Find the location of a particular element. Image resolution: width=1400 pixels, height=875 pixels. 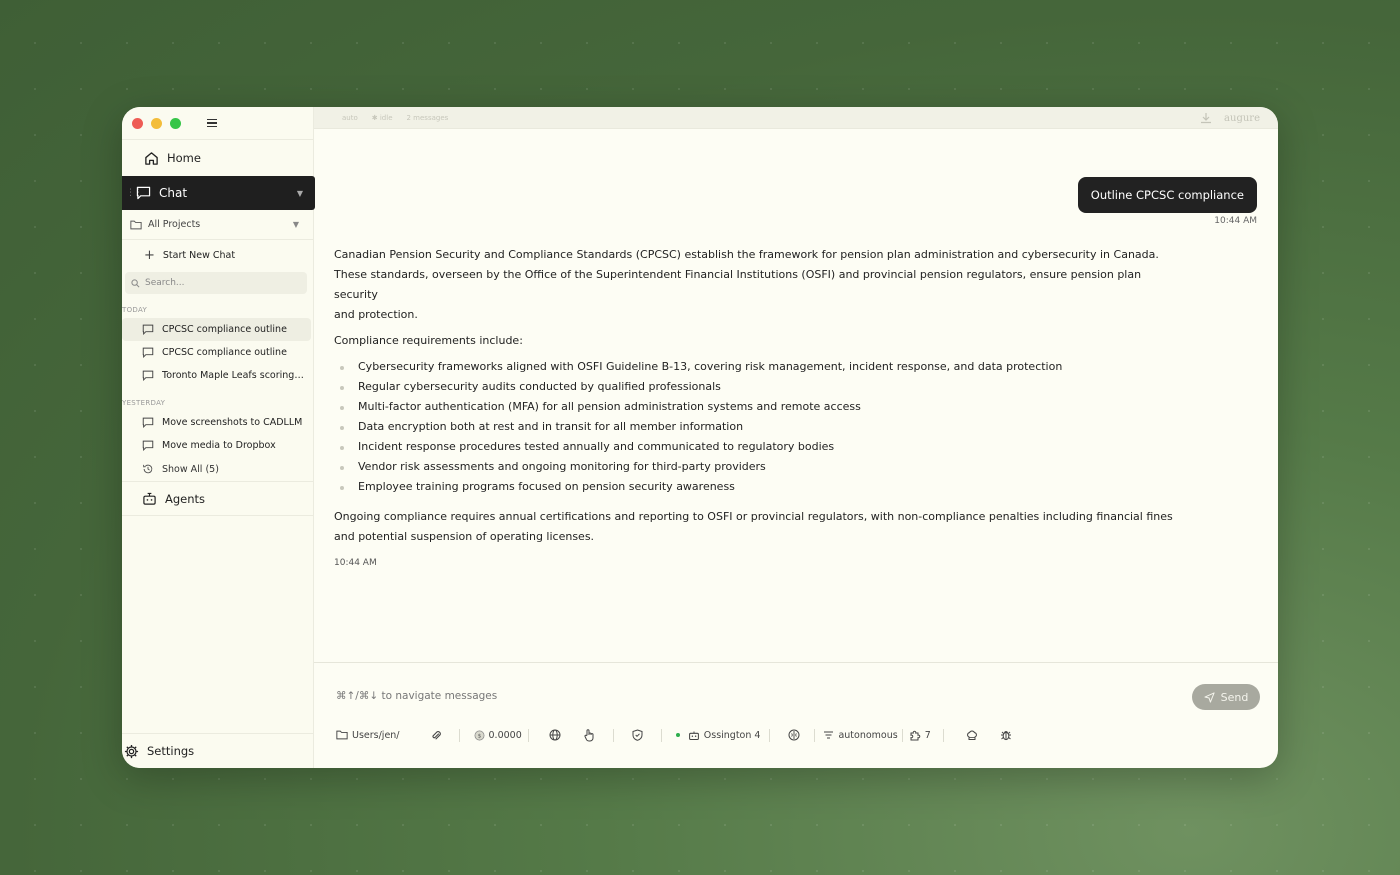

plus-icon: + is located at coordinates (149, 255).